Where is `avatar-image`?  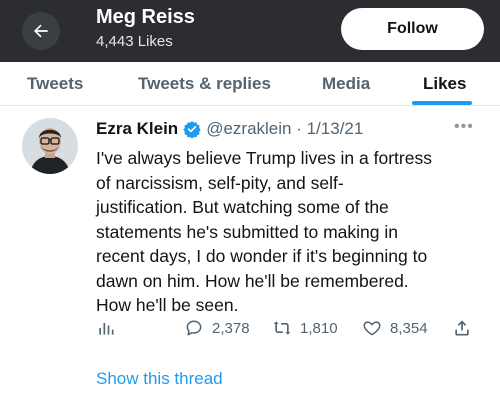
avatar-image is located at coordinates (50, 146).